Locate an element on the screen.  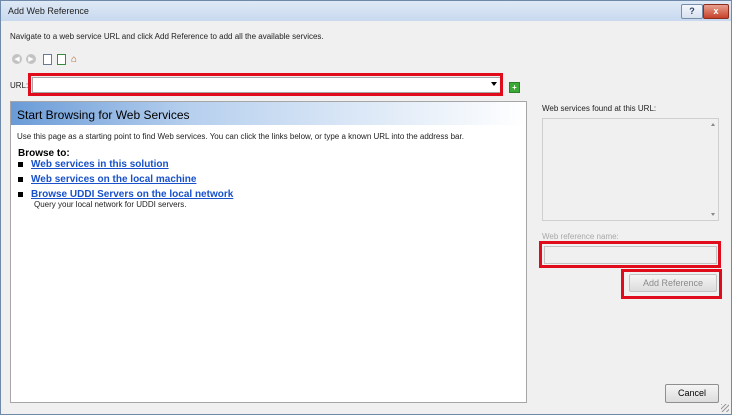
scroll-up-icon is located at coordinates (713, 124).